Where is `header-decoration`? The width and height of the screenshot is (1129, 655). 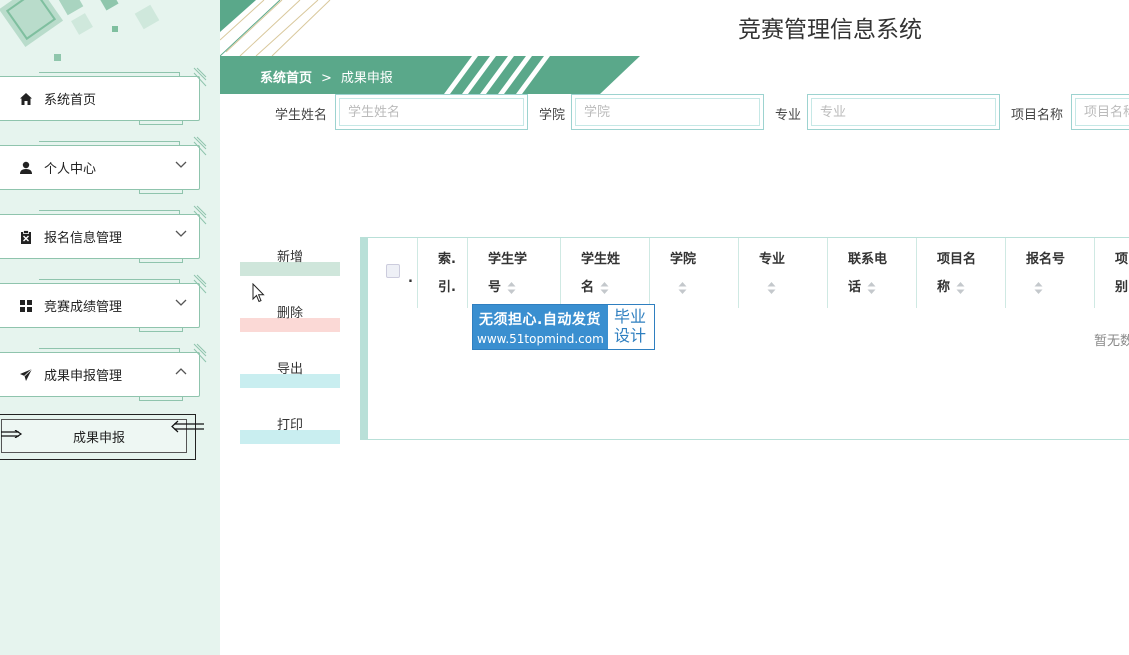
header-decoration is located at coordinates (275, 28).